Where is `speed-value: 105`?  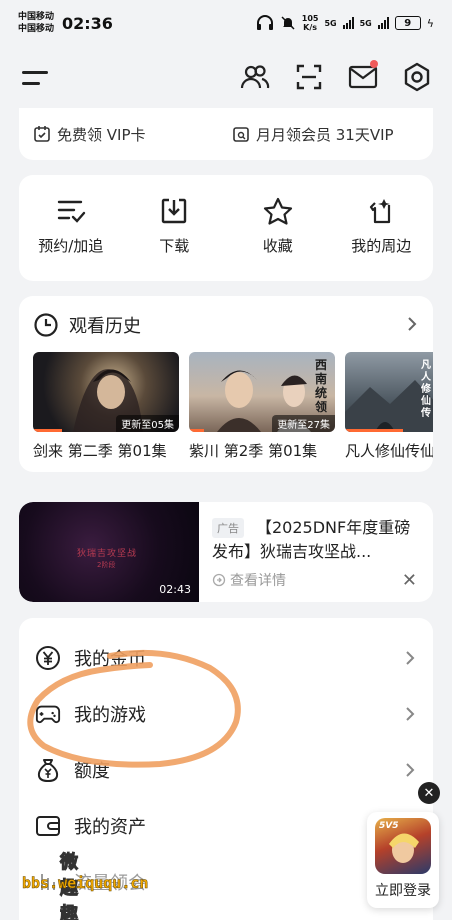 speed-value: 105 is located at coordinates (310, 18).